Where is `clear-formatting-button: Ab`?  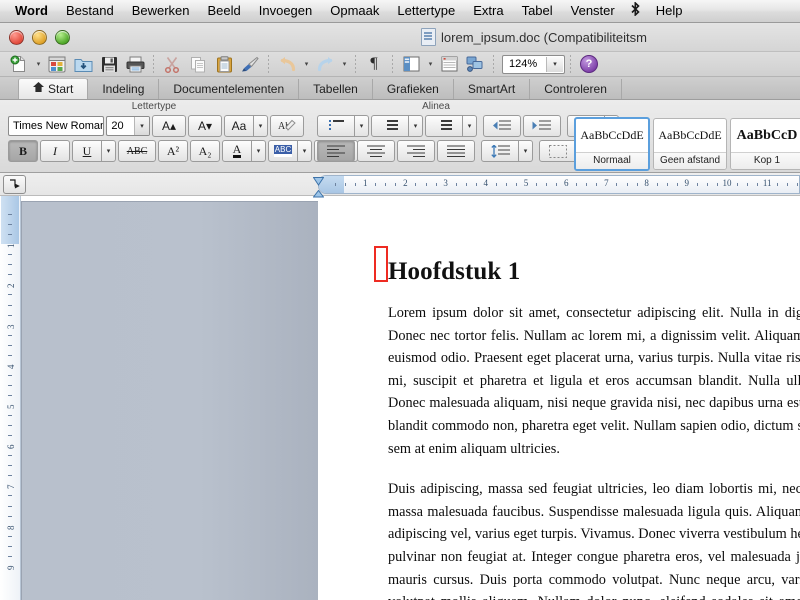
clear-formatting-button: Ab is located at coordinates (287, 126).